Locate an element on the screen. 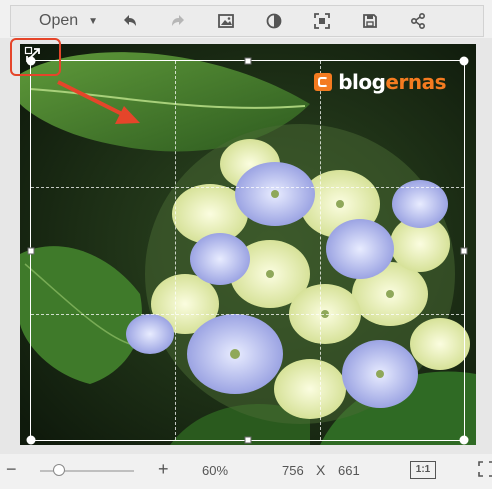 This screenshot has width=492, height=489. image-width: 756 is located at coordinates (293, 470).